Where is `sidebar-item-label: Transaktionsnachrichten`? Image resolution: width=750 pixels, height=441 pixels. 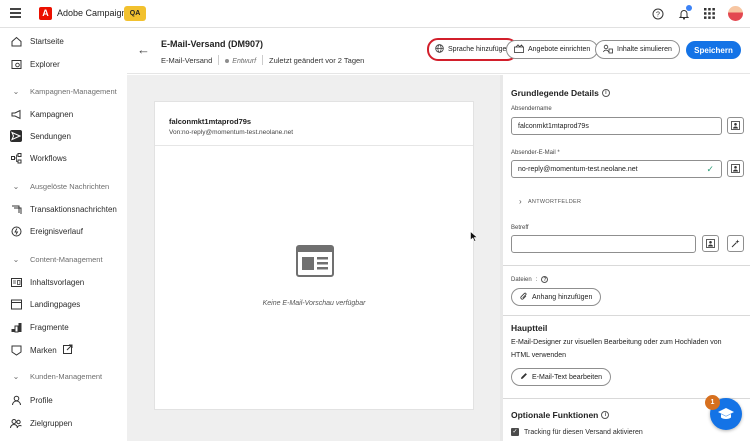 sidebar-item-label: Transaktionsnachrichten is located at coordinates (73, 209).